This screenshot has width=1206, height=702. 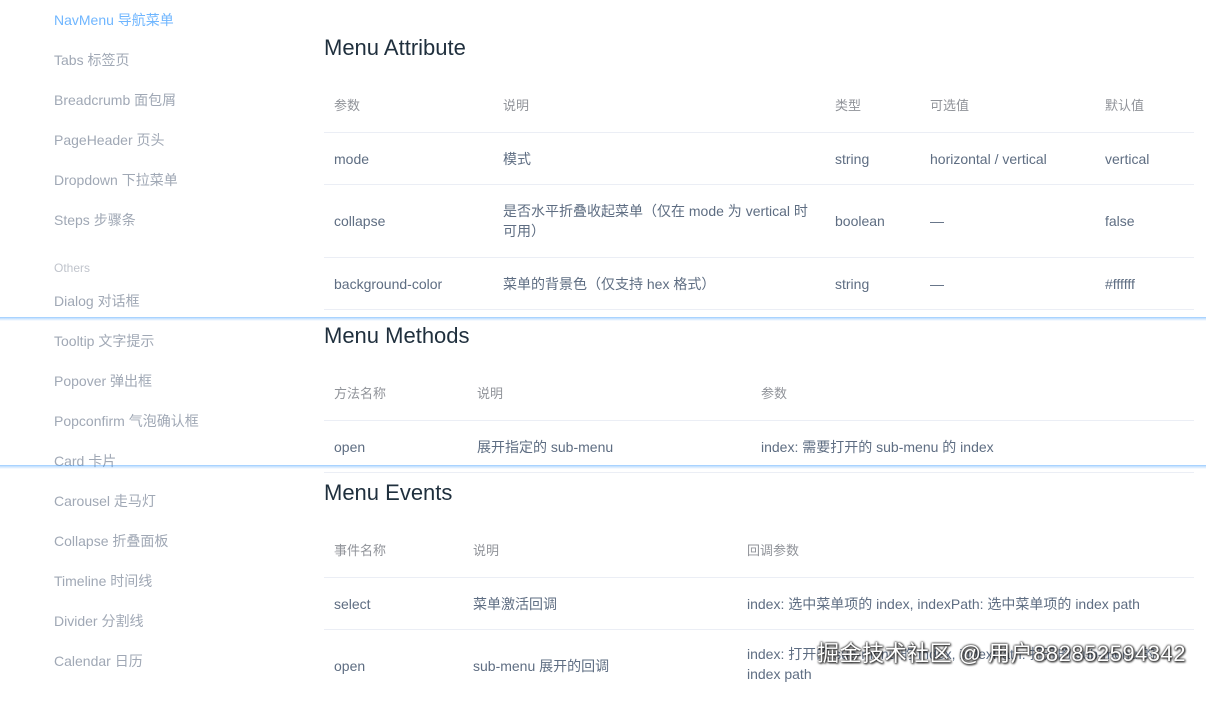 I want to click on table-cell: mode, so click(x=352, y=158).